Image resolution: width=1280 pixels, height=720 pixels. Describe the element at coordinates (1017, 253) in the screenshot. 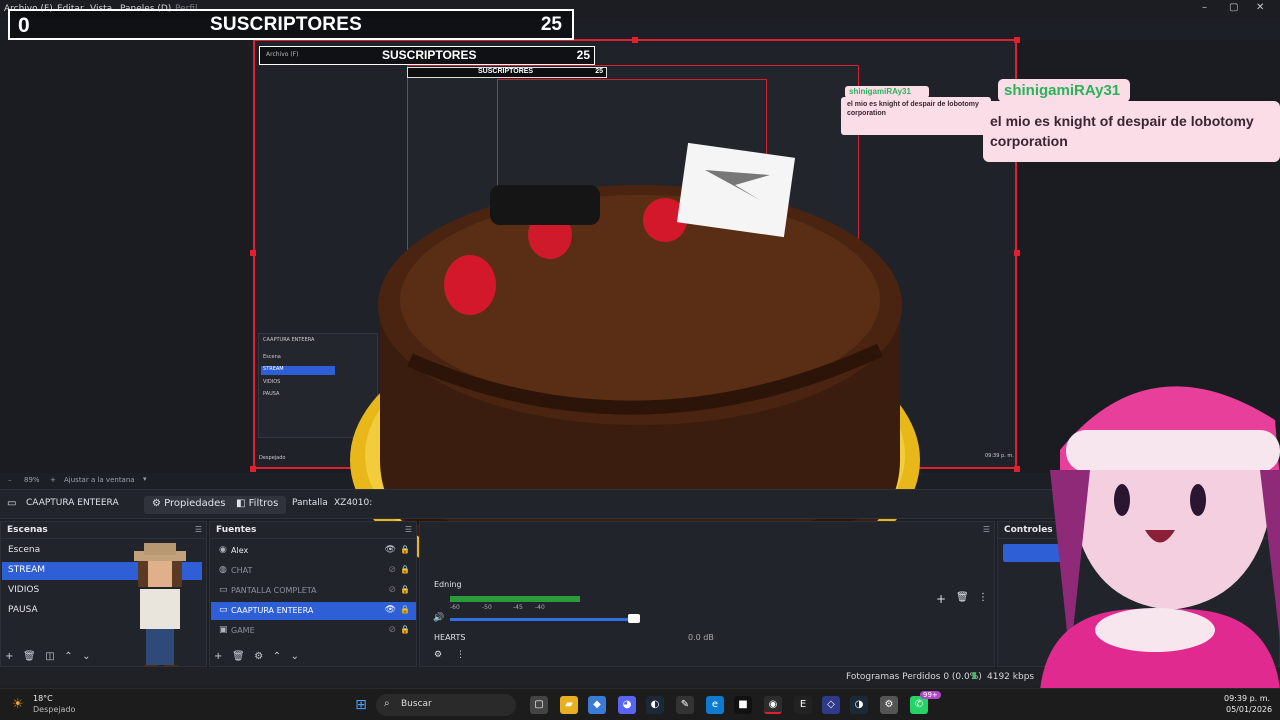

I see `resize-handle-right` at that location.